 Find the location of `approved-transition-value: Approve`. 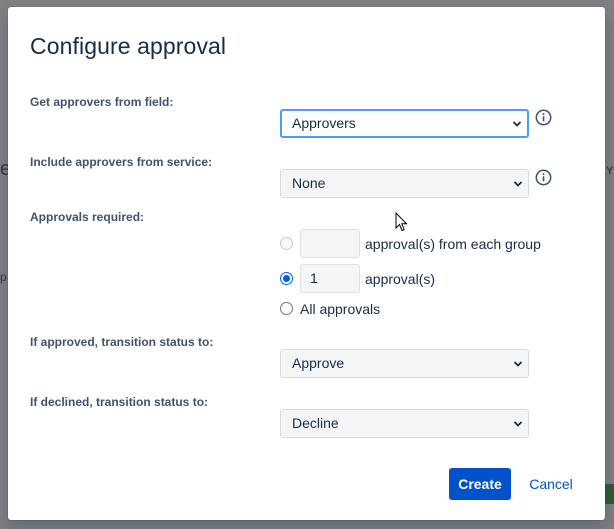

approved-transition-value: Approve is located at coordinates (318, 363).